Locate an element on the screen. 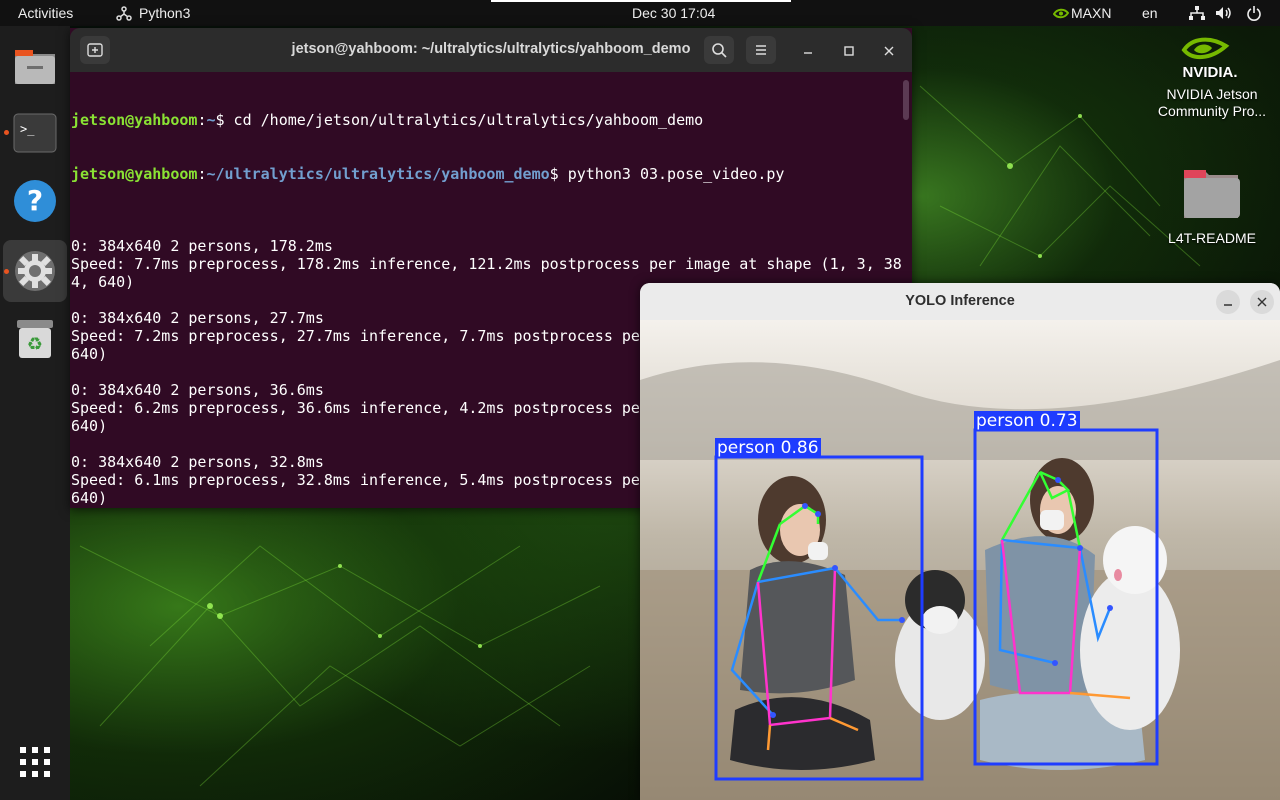  terminal-output-line: 0: 384x640 2 persons, 178.2ms is located at coordinates (202, 246).